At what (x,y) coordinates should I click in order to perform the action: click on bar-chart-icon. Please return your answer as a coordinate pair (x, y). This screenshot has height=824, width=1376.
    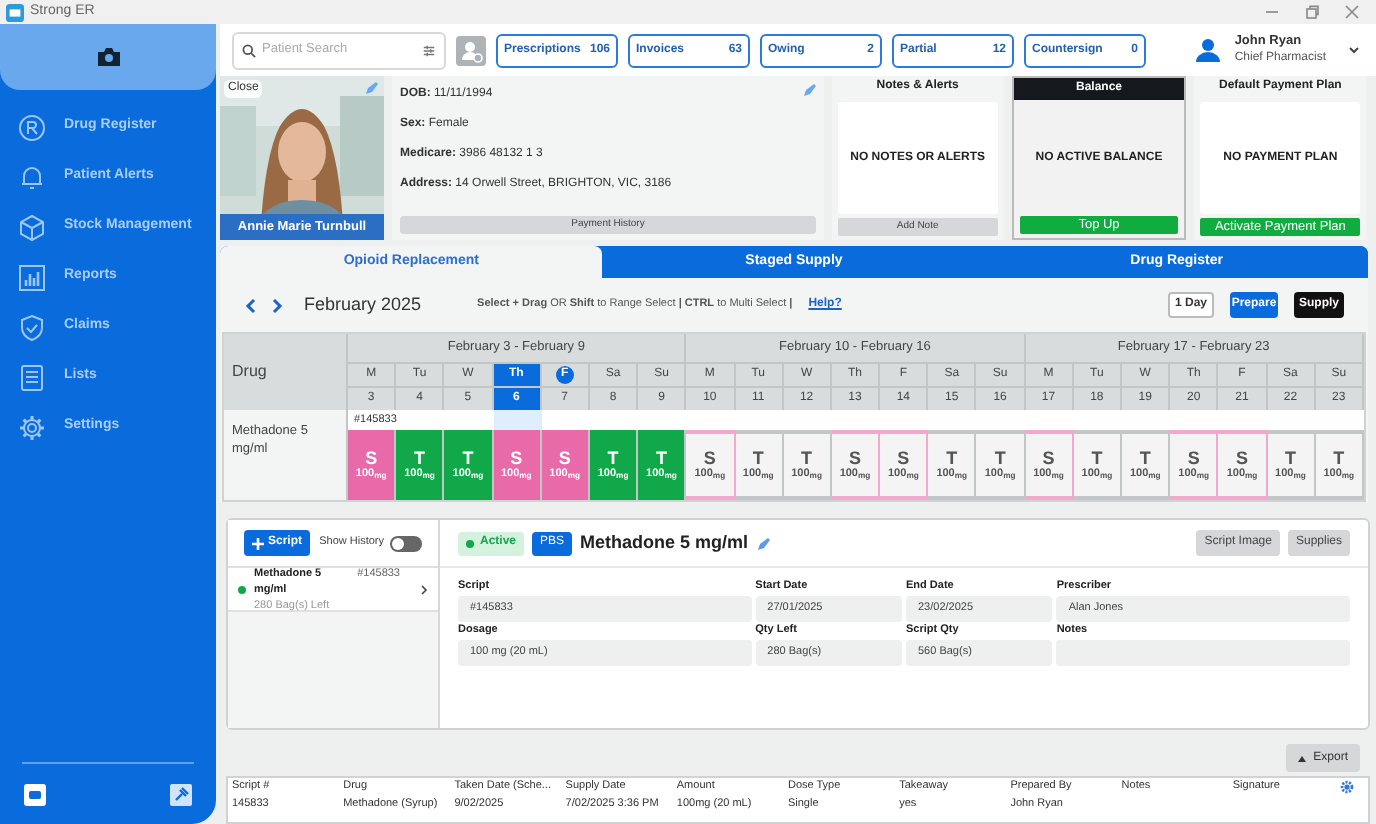
    Looking at the image, I should click on (32, 277).